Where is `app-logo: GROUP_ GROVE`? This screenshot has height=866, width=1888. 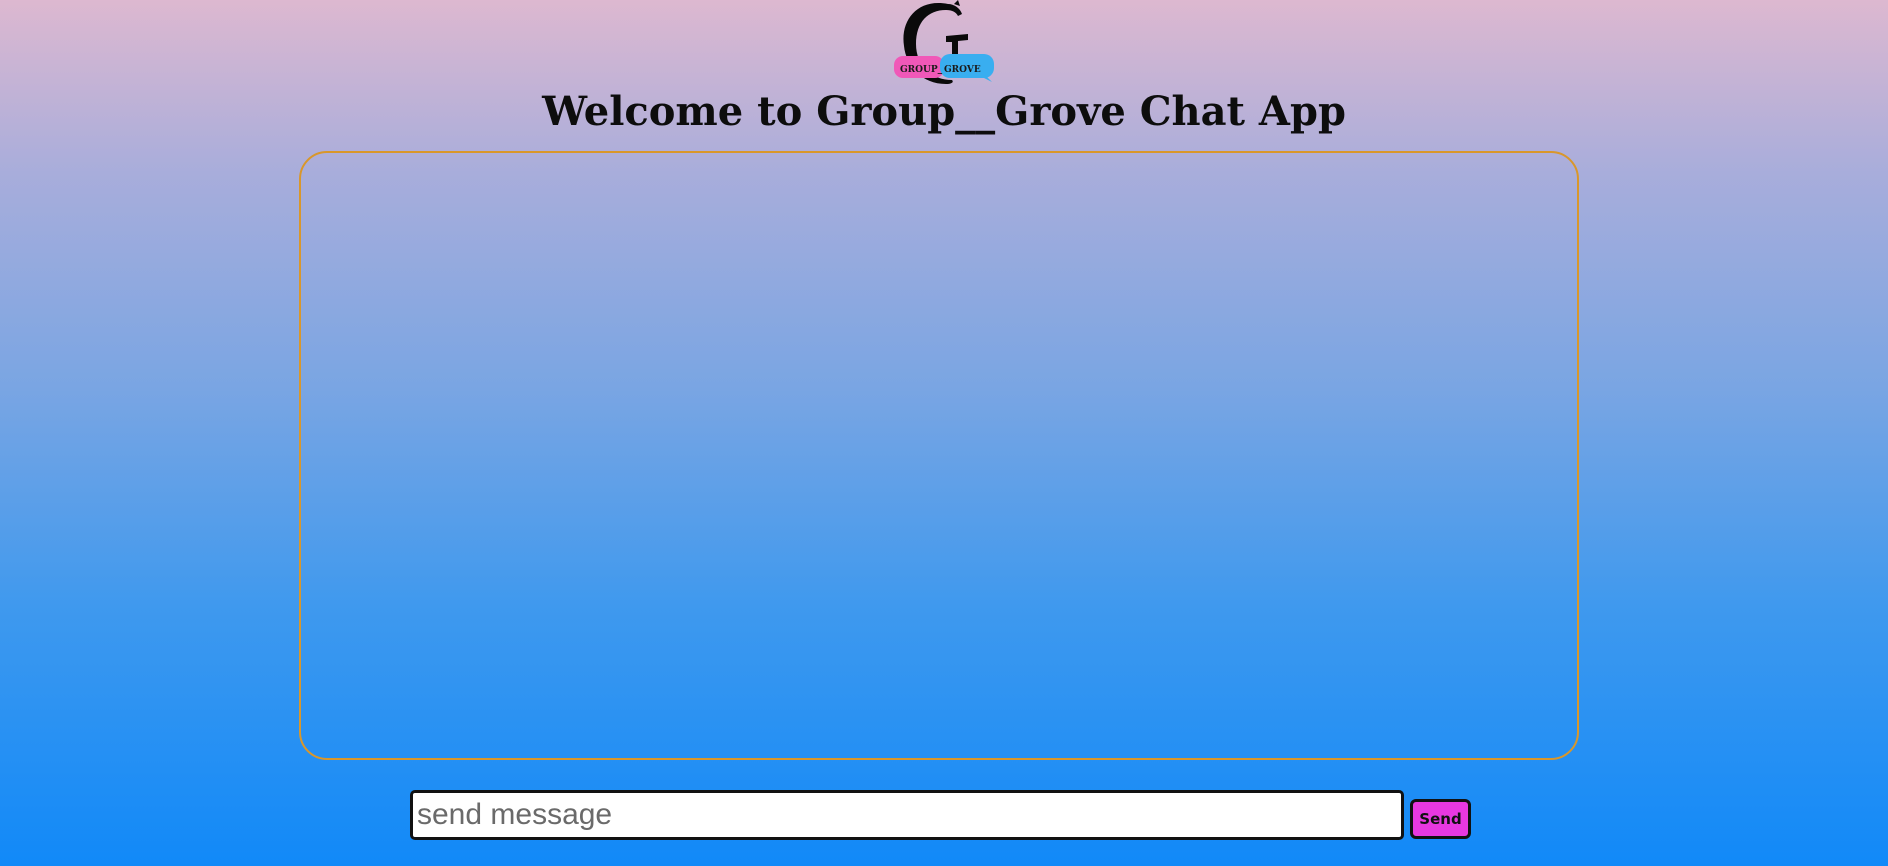
app-logo: GROUP_ GROVE is located at coordinates (944, 44).